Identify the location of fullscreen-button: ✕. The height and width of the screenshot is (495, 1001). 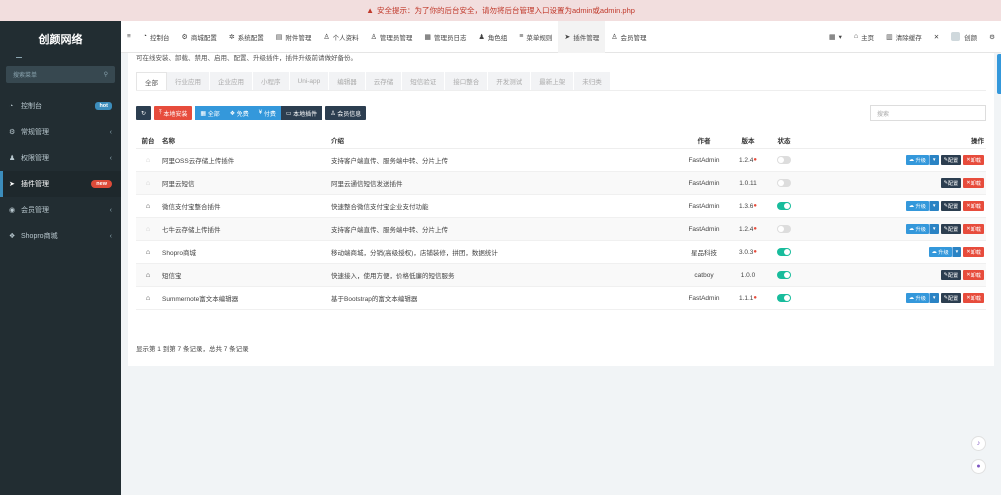
(936, 37).